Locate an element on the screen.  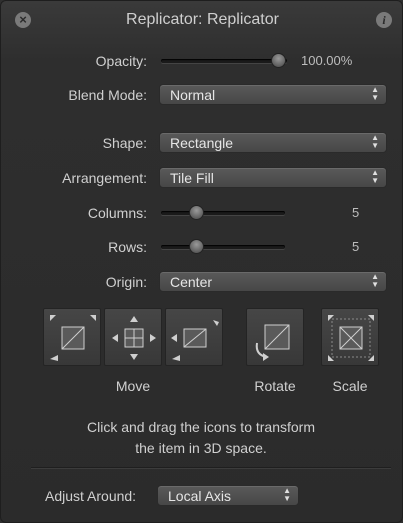
opacity-label: Opacity: is located at coordinates (121, 61).